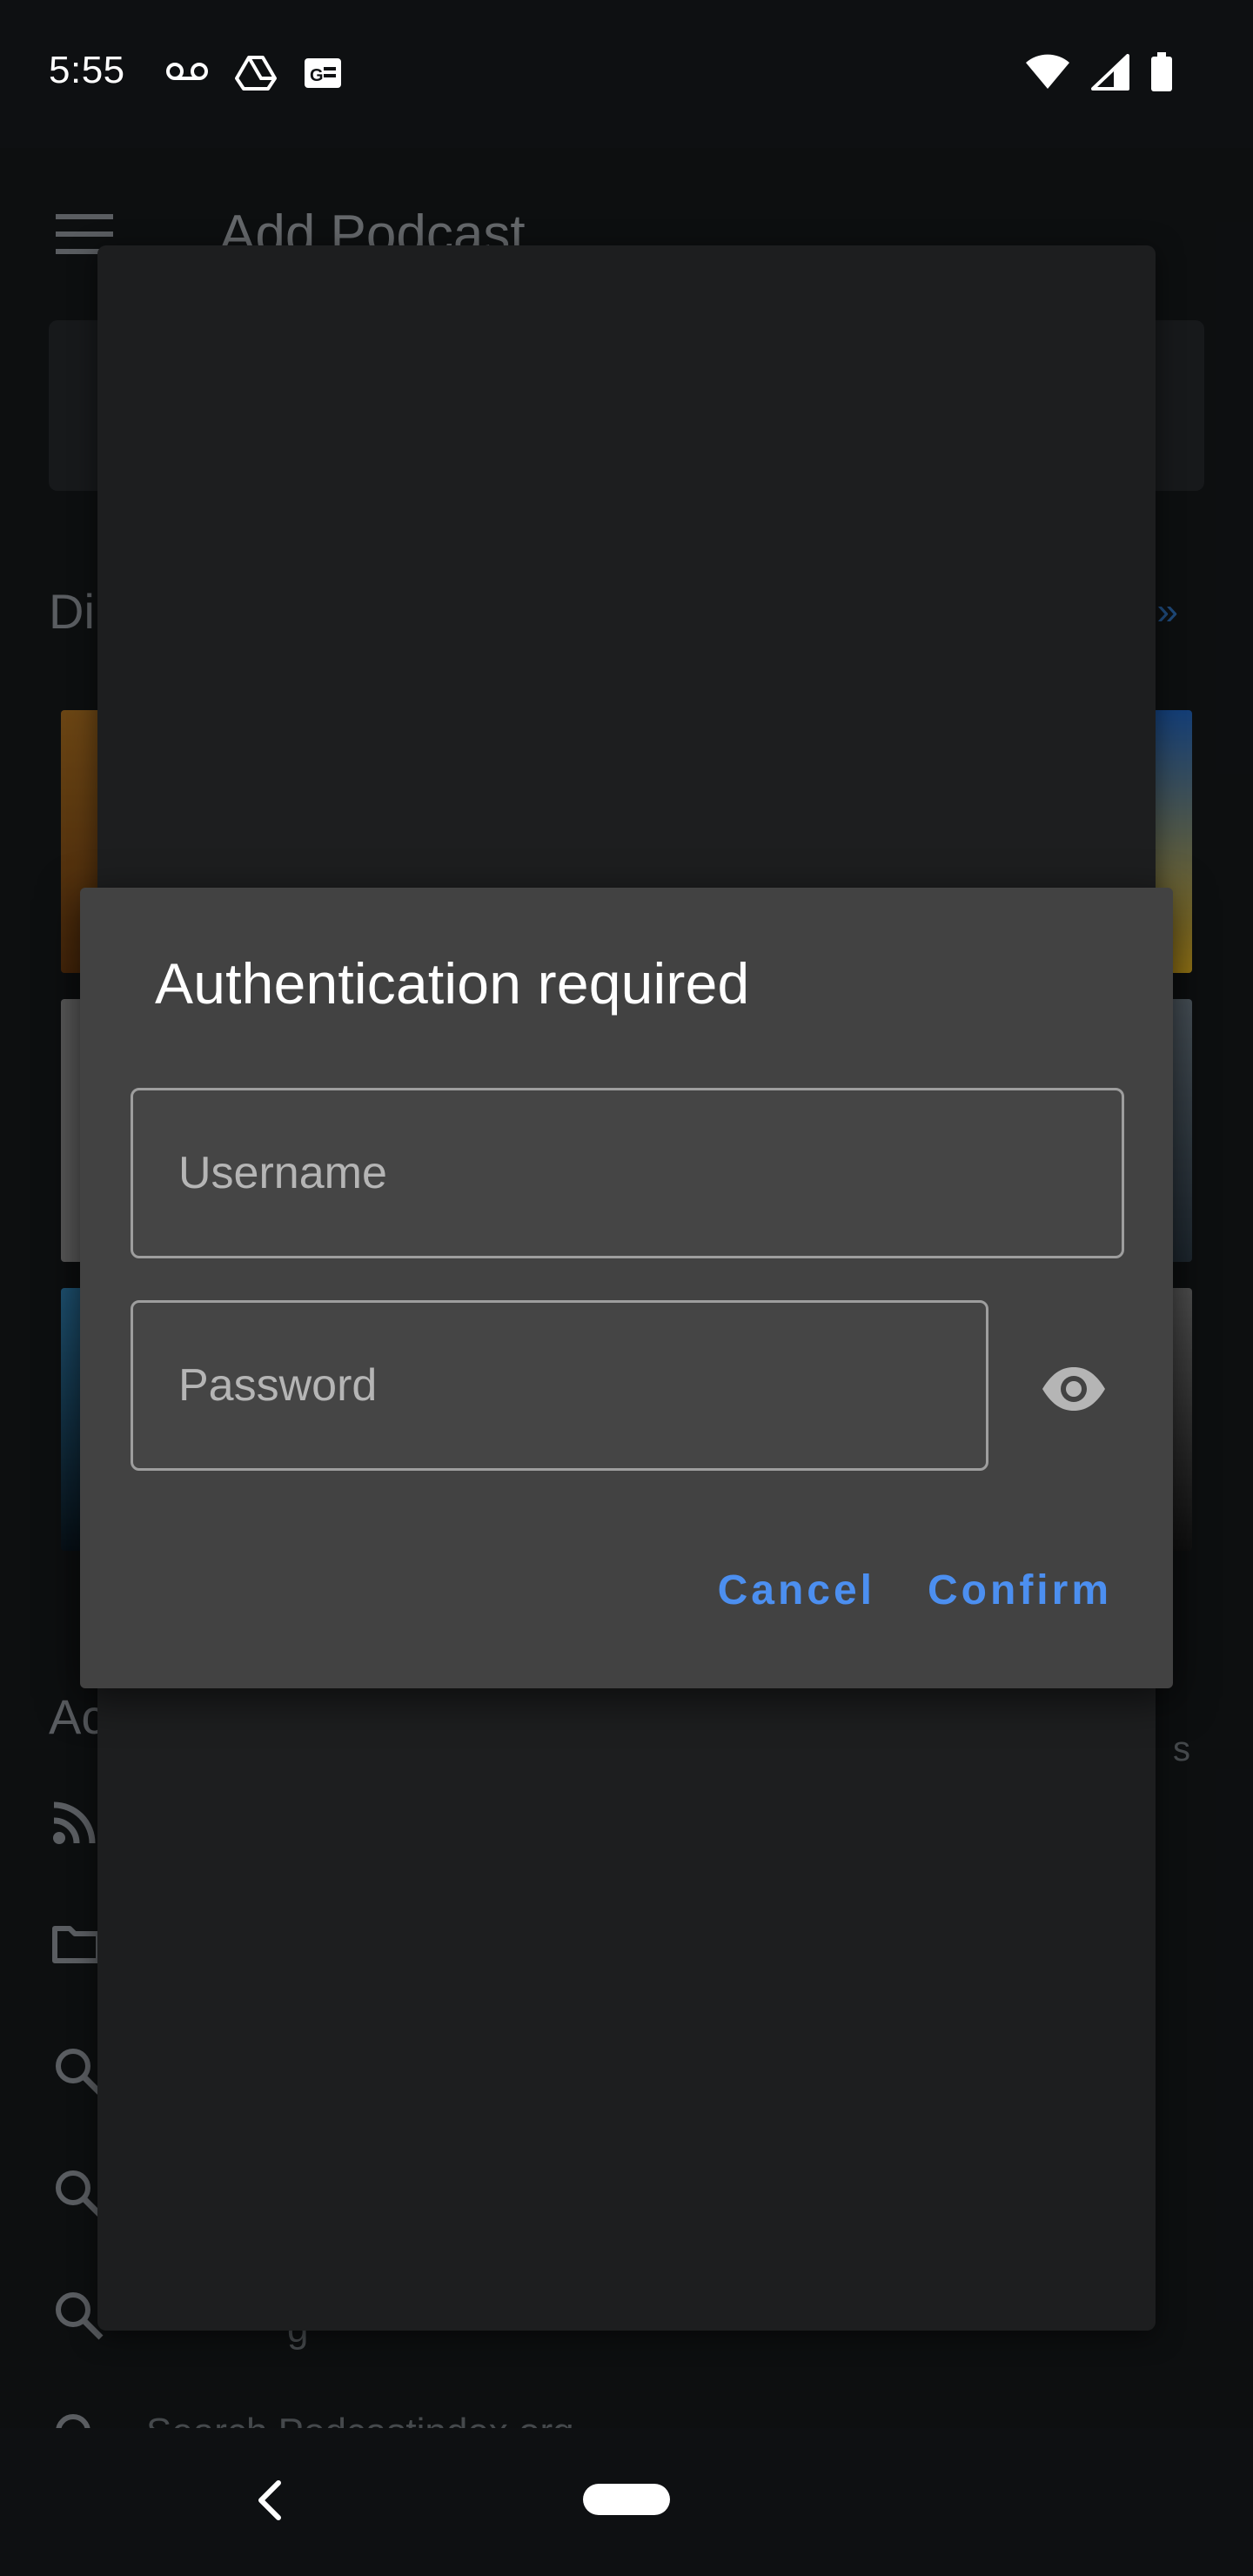  Describe the element at coordinates (796, 1590) in the screenshot. I see `cancel-button: Cancel` at that location.